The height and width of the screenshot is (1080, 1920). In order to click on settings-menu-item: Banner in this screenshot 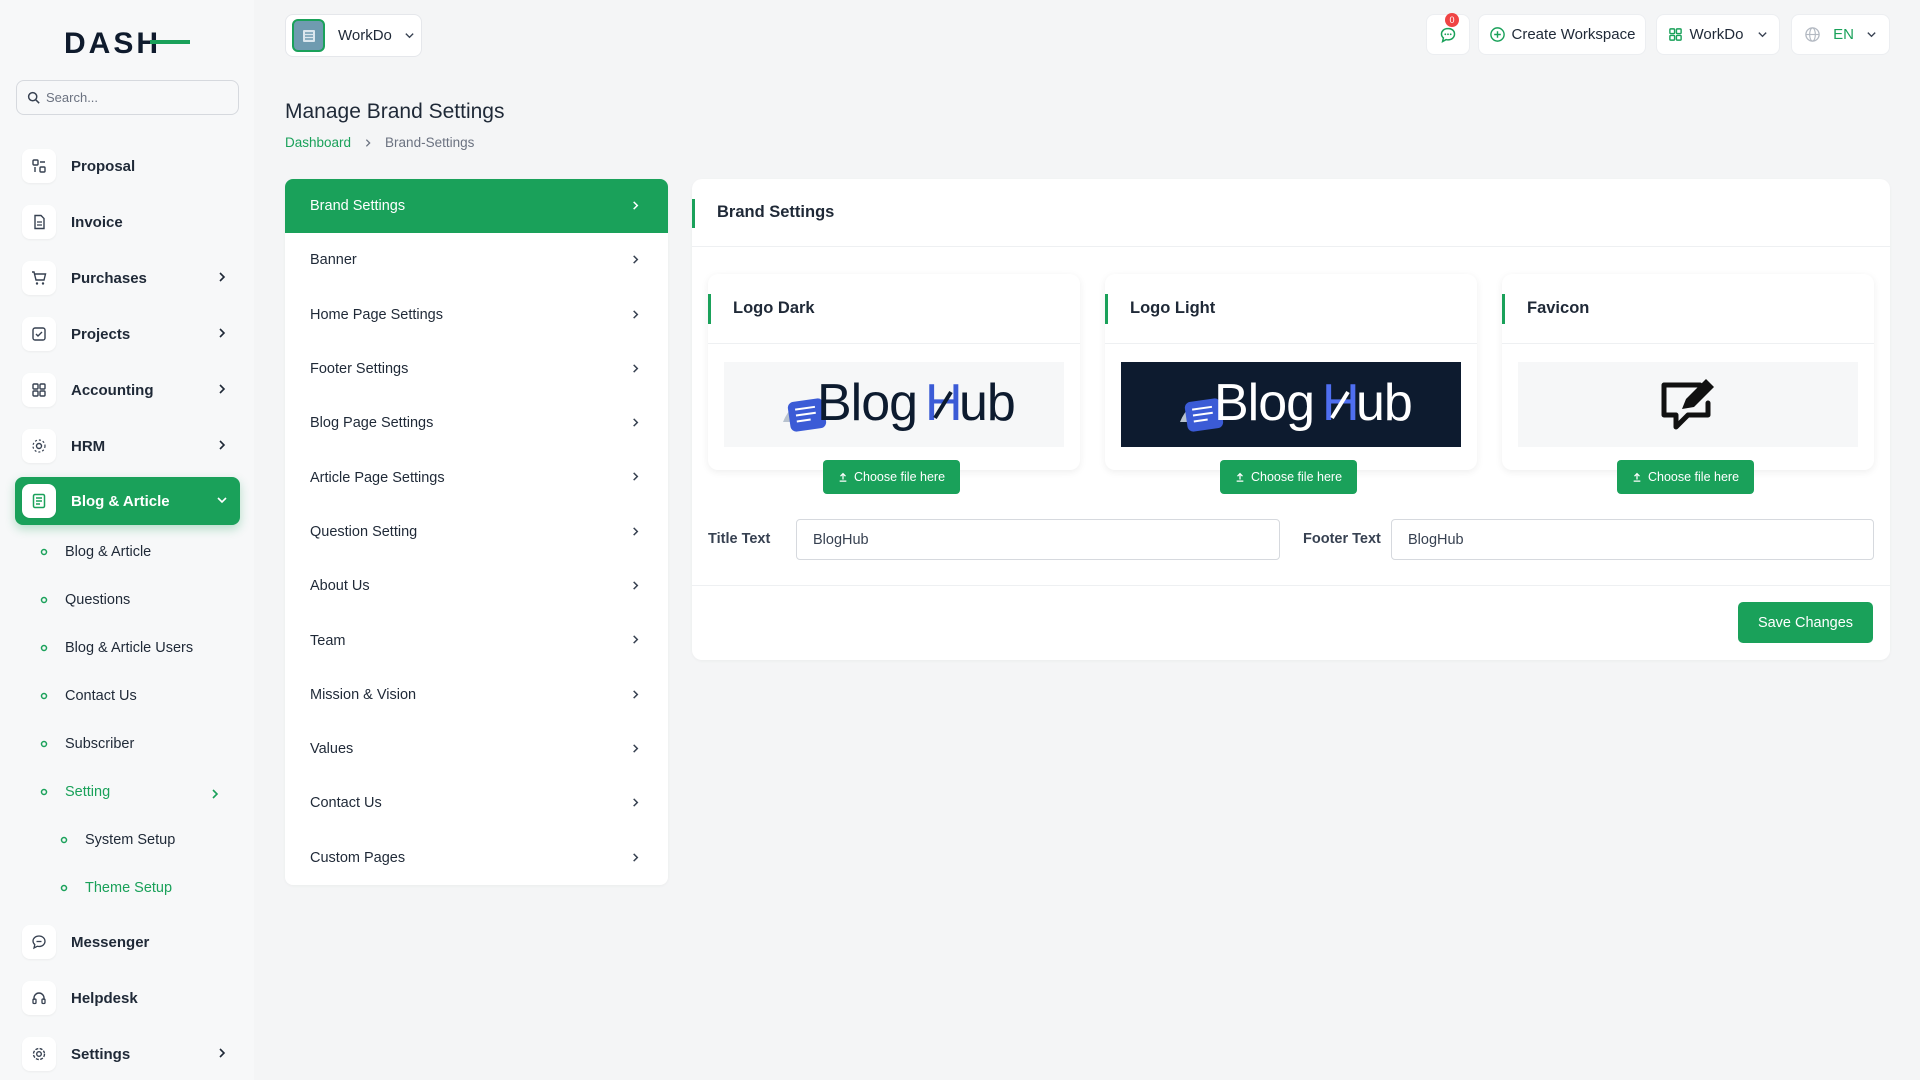, I will do `click(476, 260)`.